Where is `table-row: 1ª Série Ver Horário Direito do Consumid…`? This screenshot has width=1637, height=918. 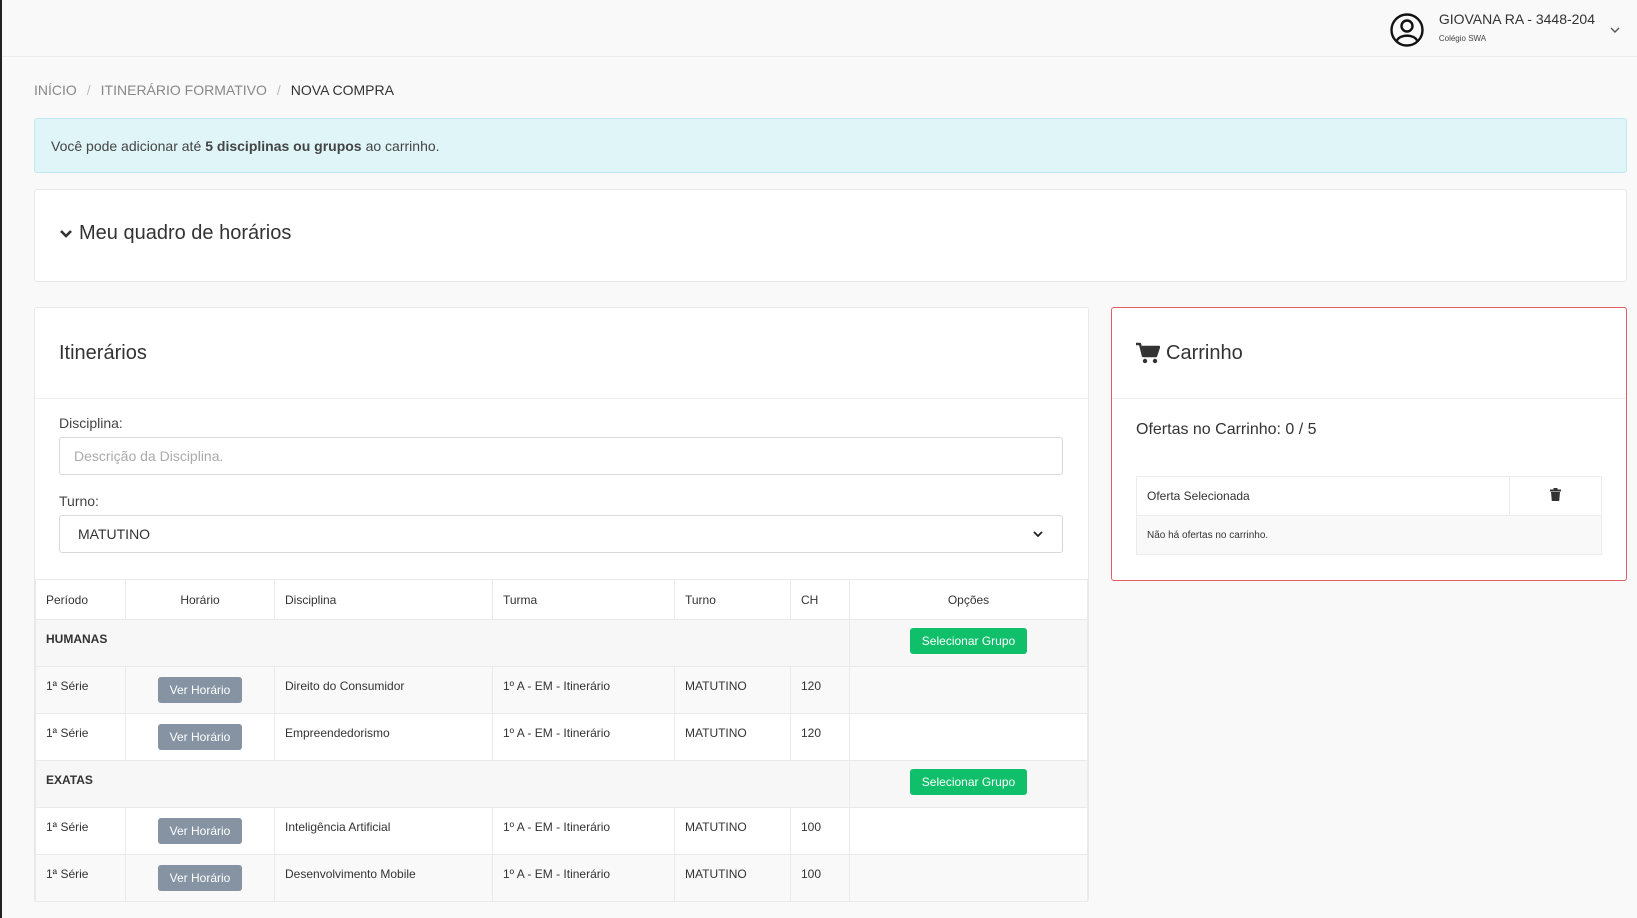 table-row: 1ª Série Ver Horário Direito do Consumid… is located at coordinates (561, 690).